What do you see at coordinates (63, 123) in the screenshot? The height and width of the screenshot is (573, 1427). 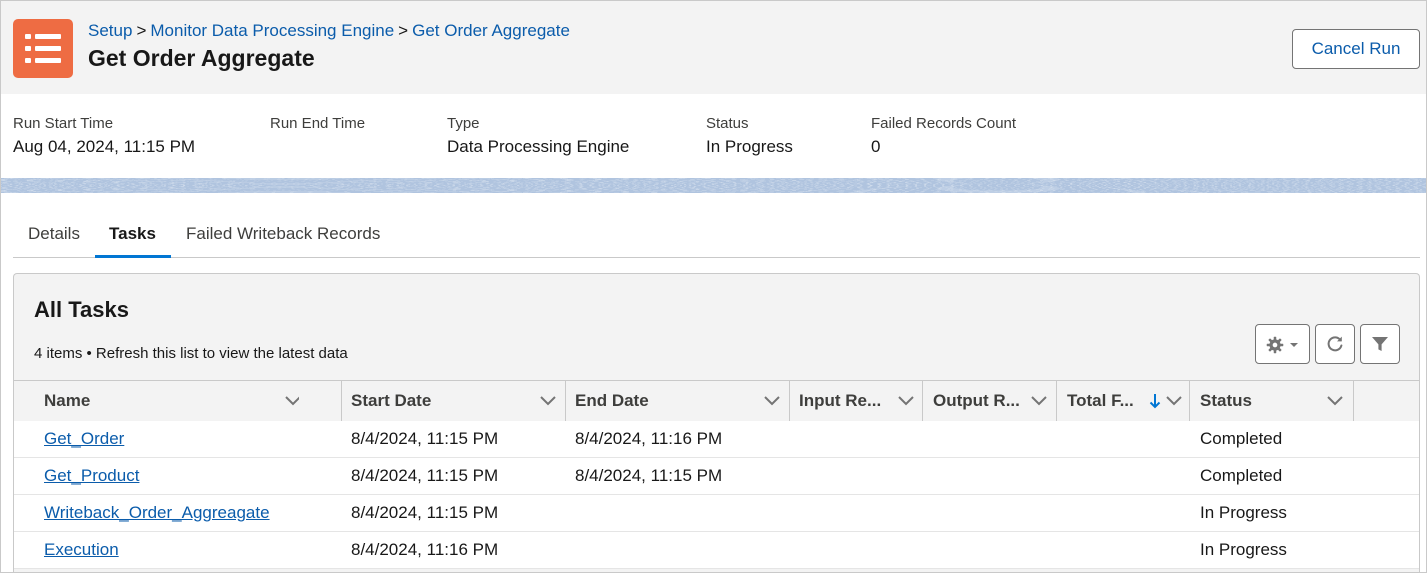 I see `field-label: Run Start Time` at bounding box center [63, 123].